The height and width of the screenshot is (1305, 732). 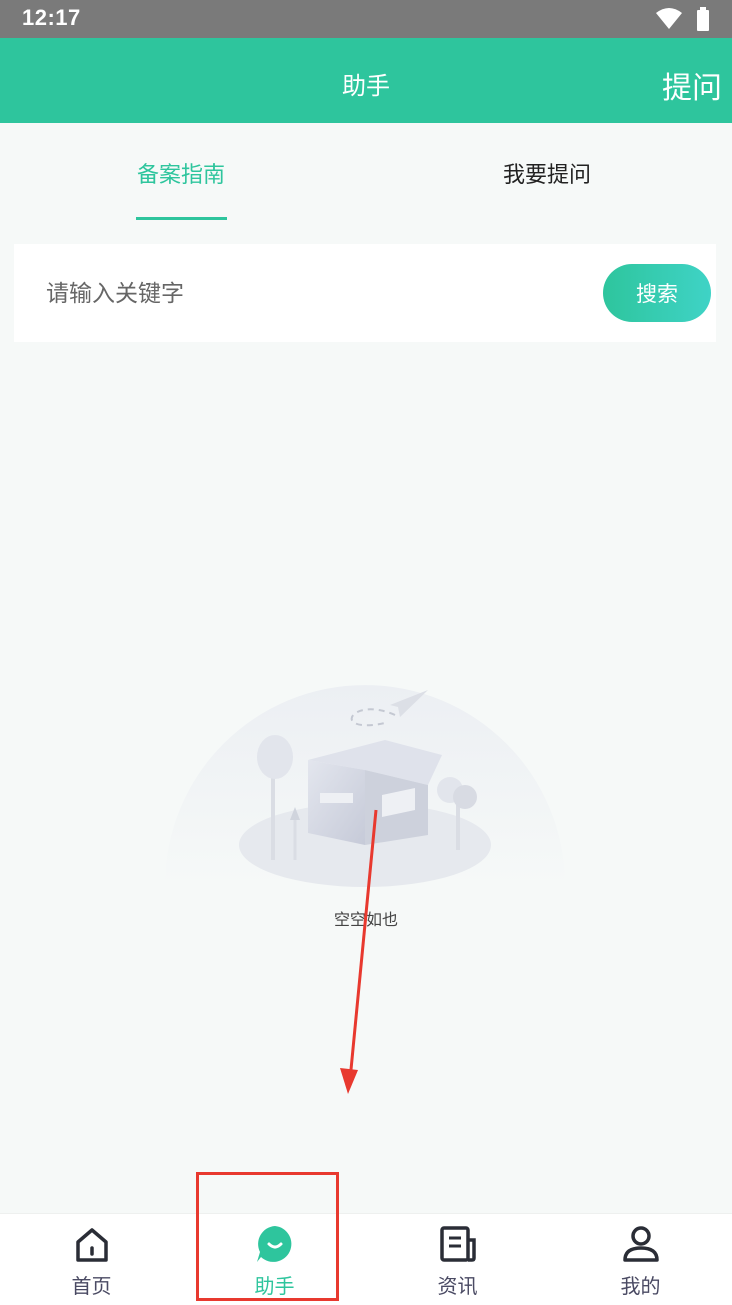 I want to click on search-bar: 搜索, so click(x=365, y=293).